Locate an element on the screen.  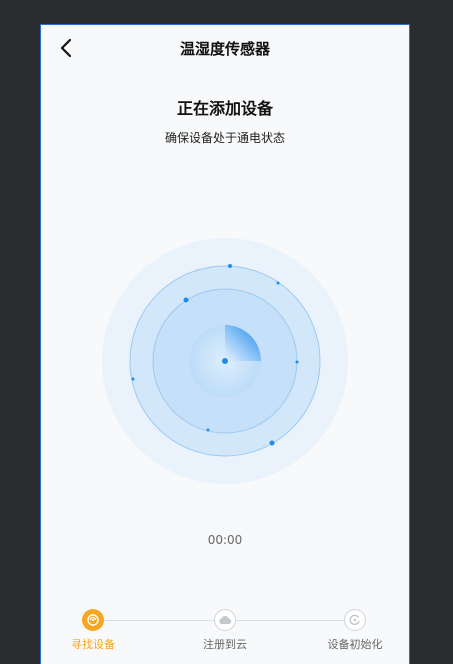
header: 温湿度传感器 is located at coordinates (225, 48).